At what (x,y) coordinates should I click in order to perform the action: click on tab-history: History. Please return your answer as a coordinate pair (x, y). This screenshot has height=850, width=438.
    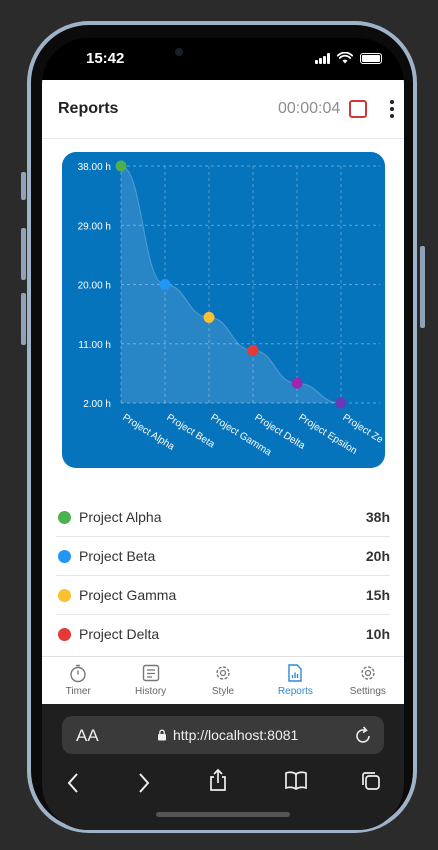
    Looking at the image, I should click on (150, 681).